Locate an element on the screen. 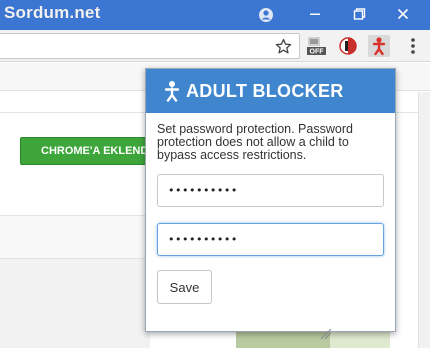 The width and height of the screenshot is (430, 348). page-scrollbar is located at coordinates (424, 220).